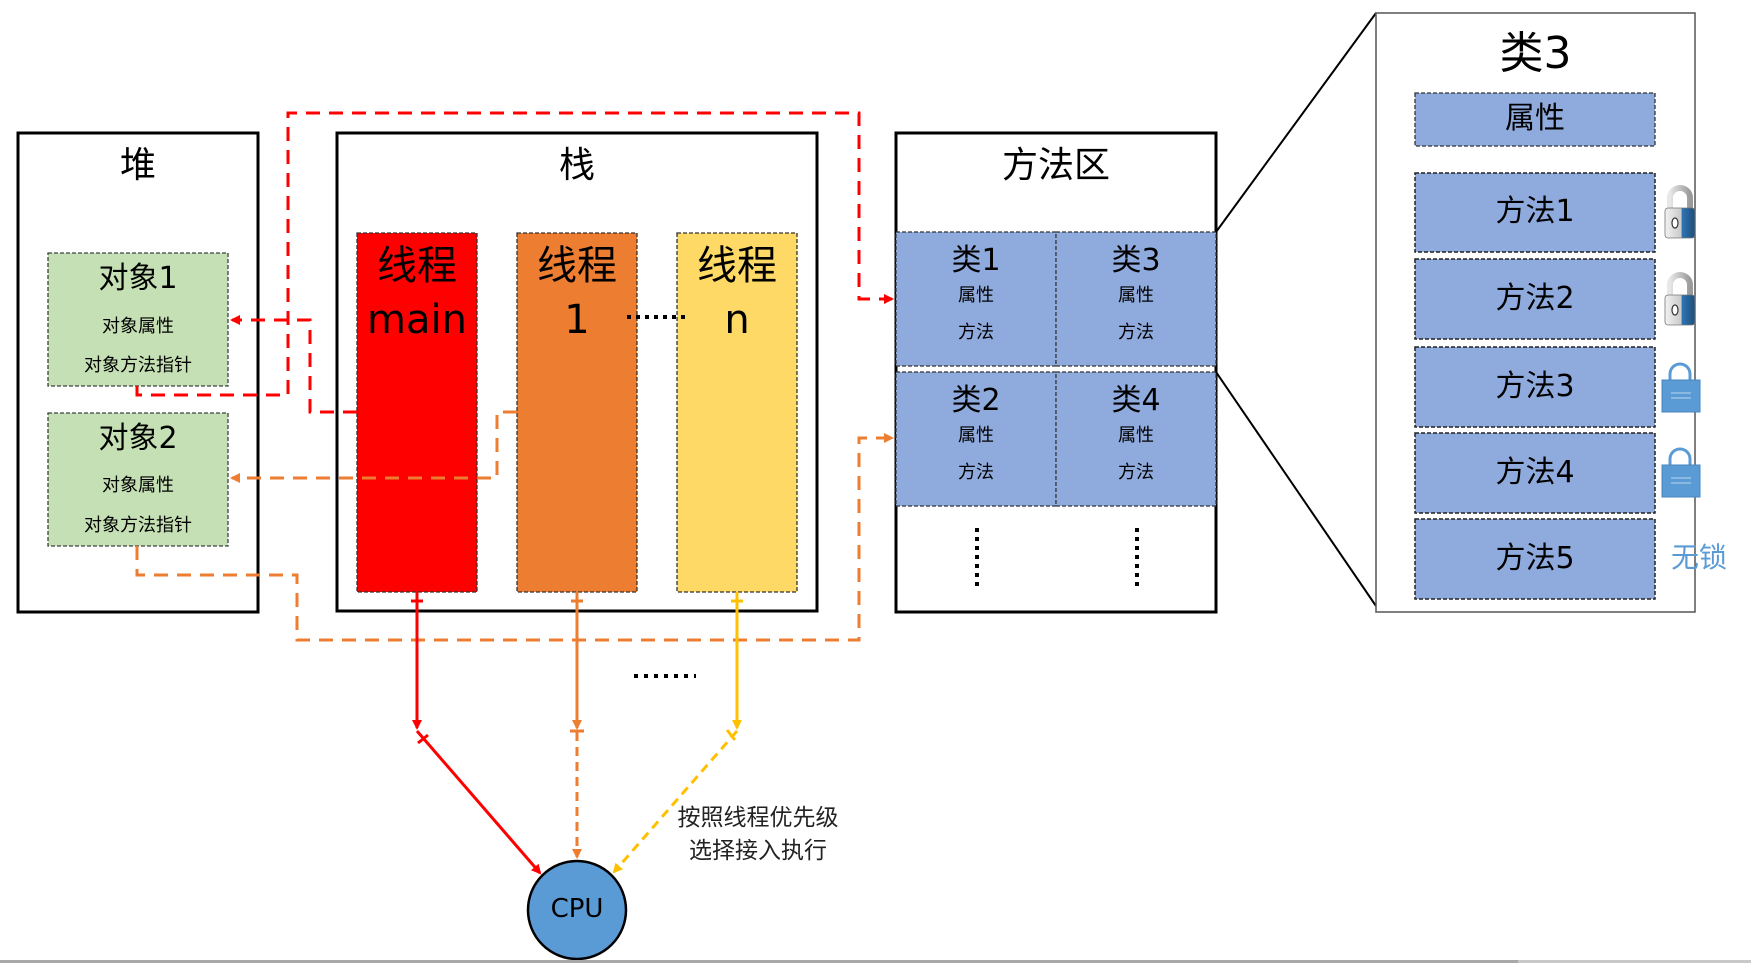 The height and width of the screenshot is (963, 1751). I want to click on main-to-cpu-arrow, so click(478, 802).